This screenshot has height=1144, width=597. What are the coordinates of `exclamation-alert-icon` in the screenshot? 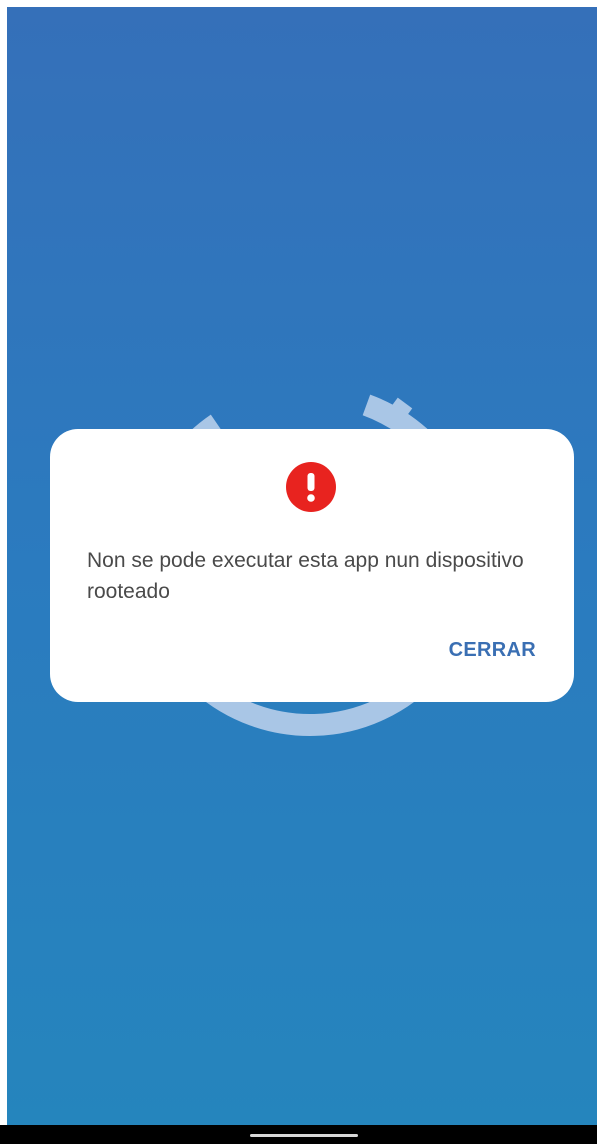 It's located at (311, 487).